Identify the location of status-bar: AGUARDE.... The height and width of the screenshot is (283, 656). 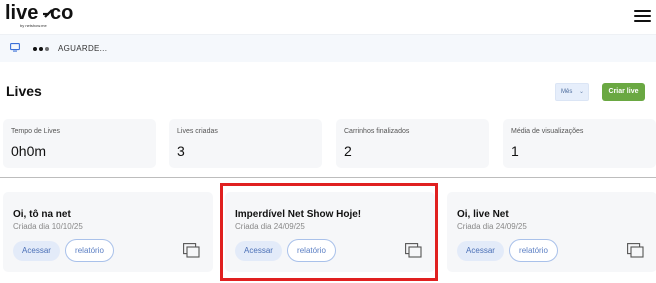
(328, 48).